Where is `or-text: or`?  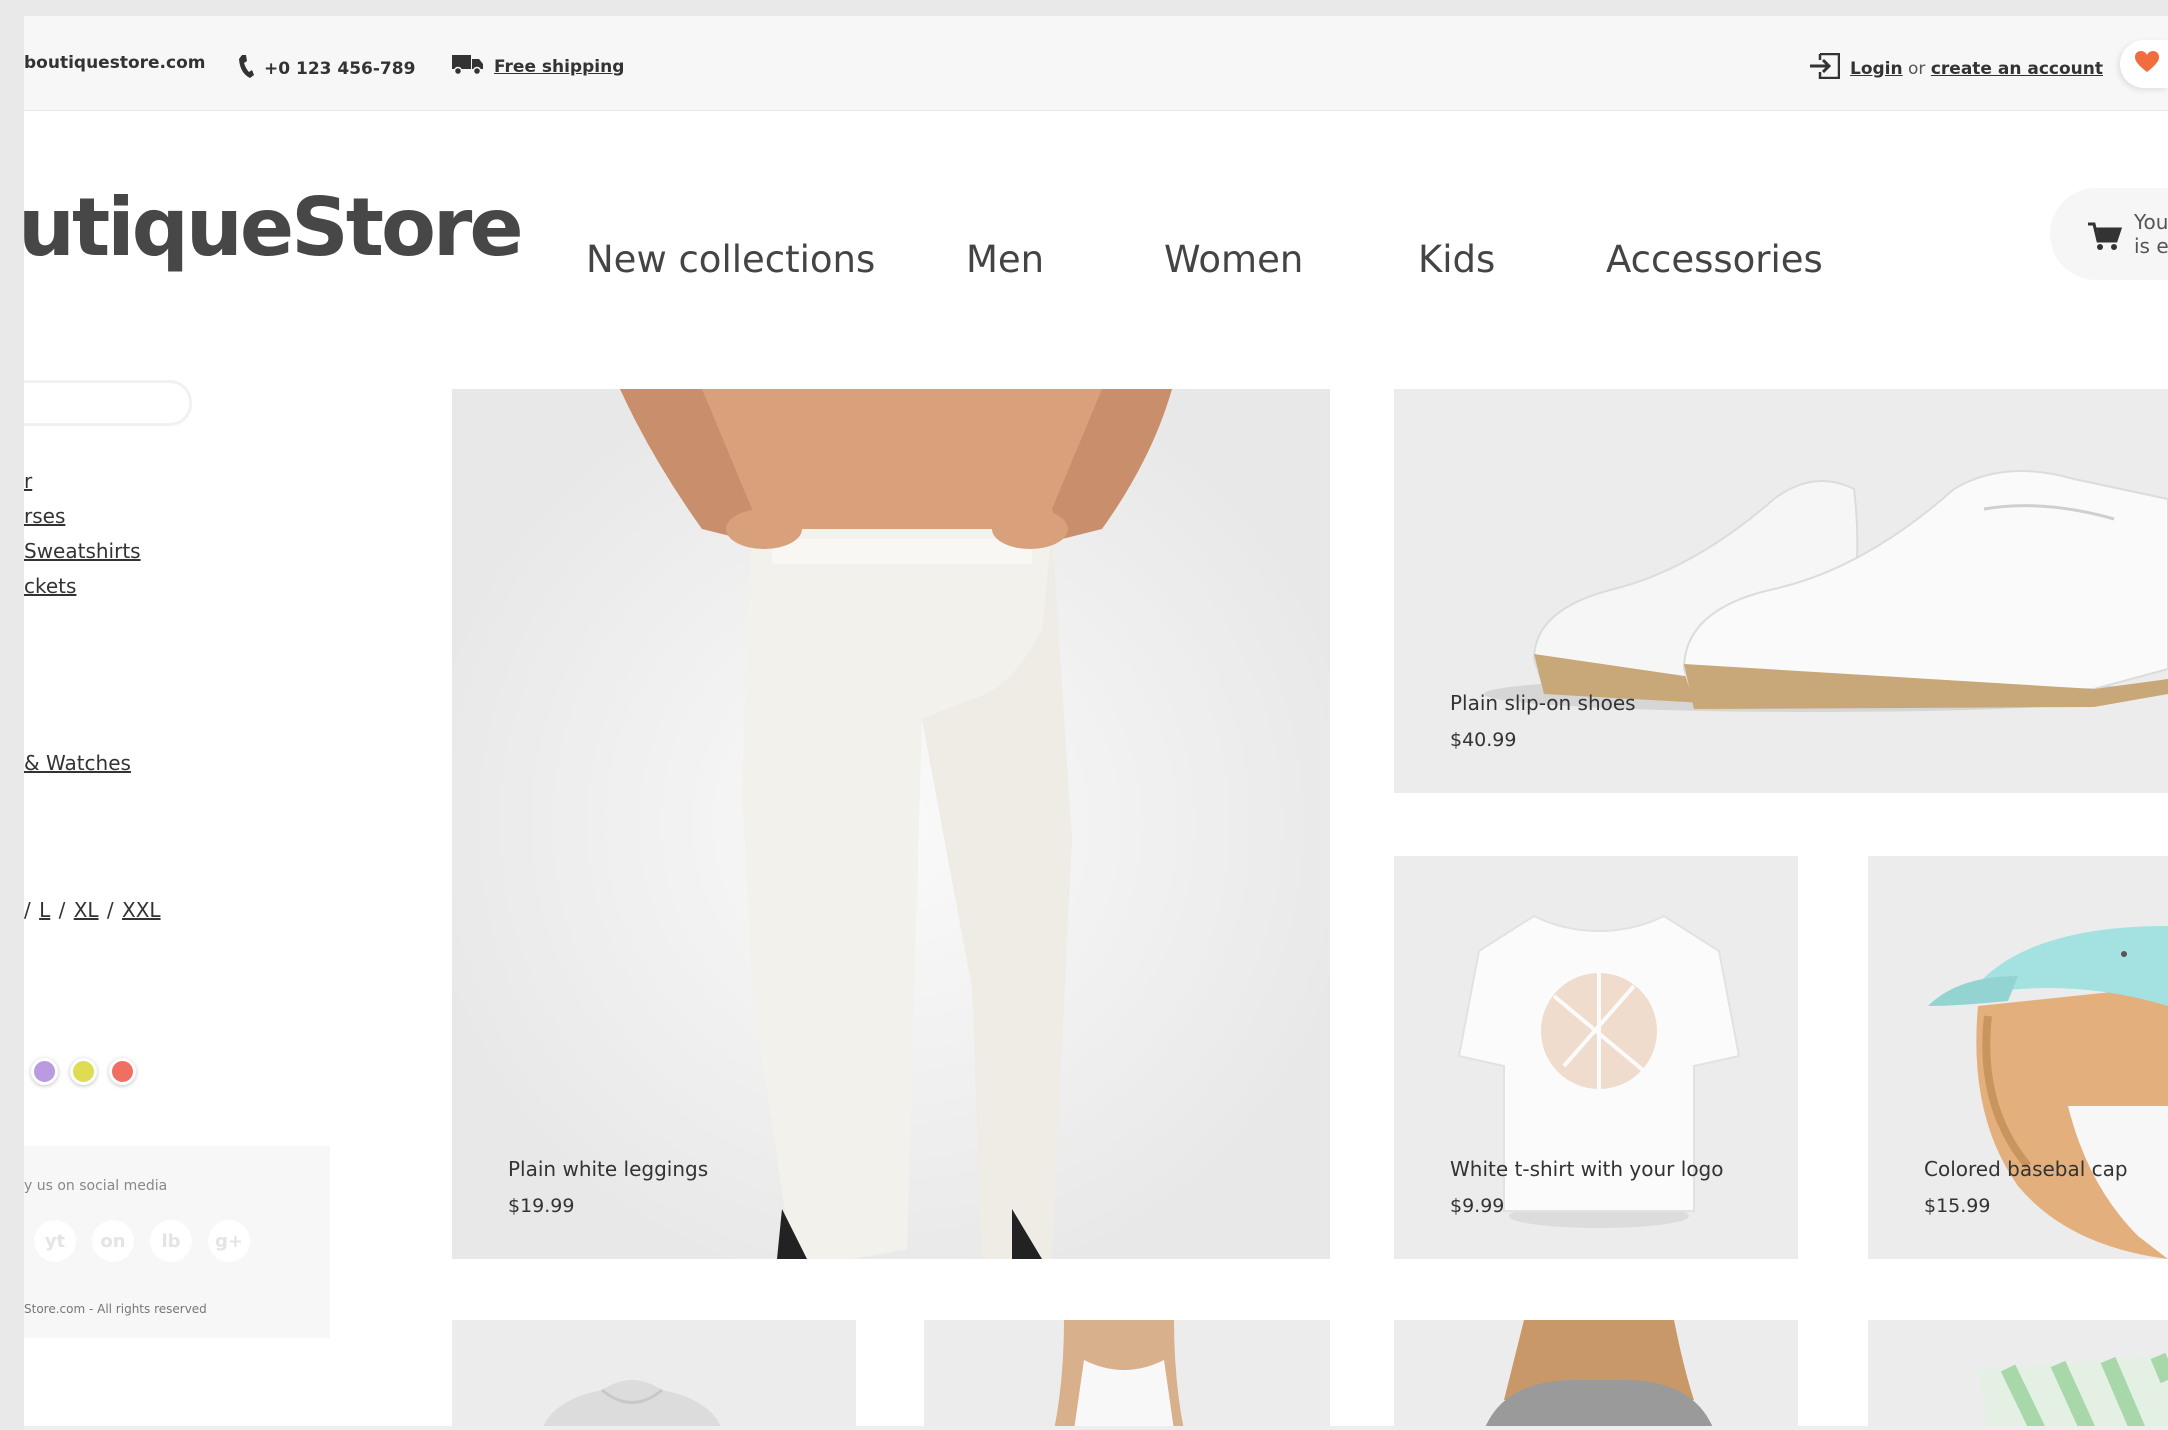
or-text: or is located at coordinates (1916, 68).